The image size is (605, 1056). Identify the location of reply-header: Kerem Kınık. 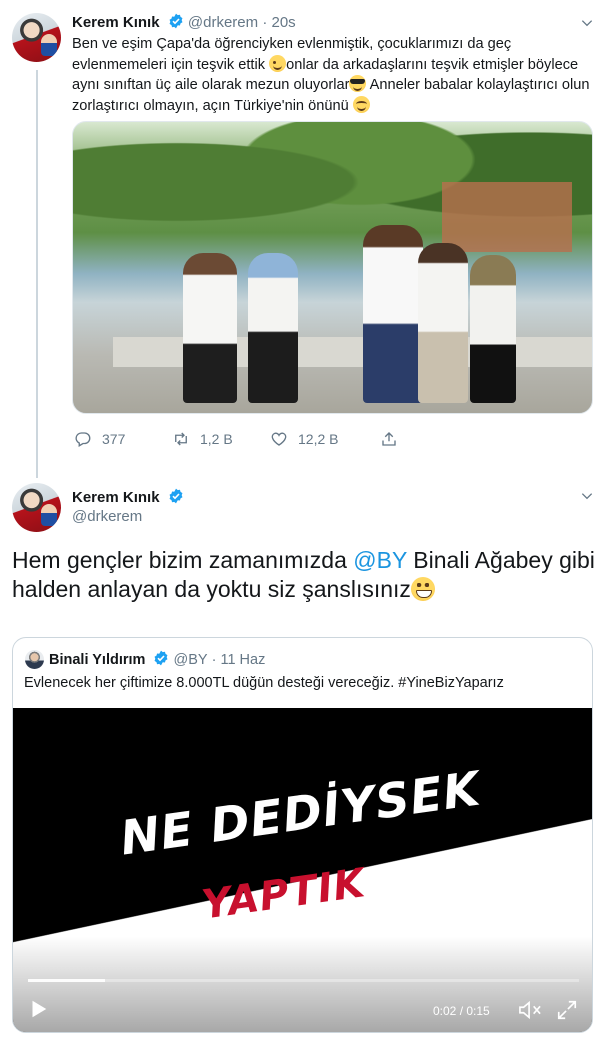
(128, 497).